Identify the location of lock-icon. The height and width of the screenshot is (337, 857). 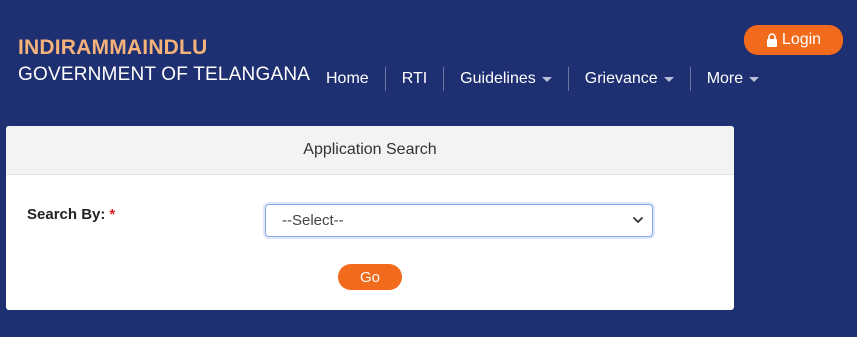
(771, 40).